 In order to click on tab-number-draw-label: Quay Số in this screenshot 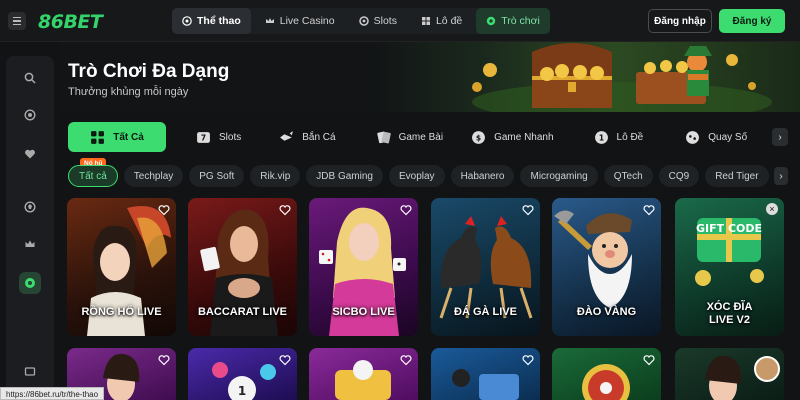, I will do `click(728, 137)`.